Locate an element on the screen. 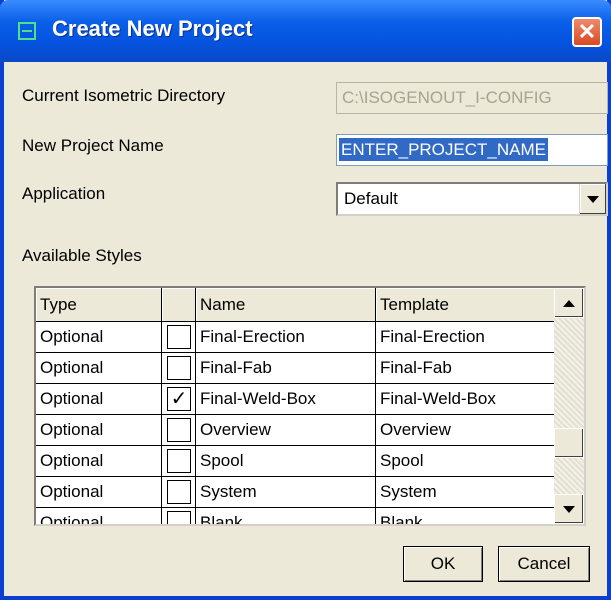  column-header-type: Type is located at coordinates (99, 305).